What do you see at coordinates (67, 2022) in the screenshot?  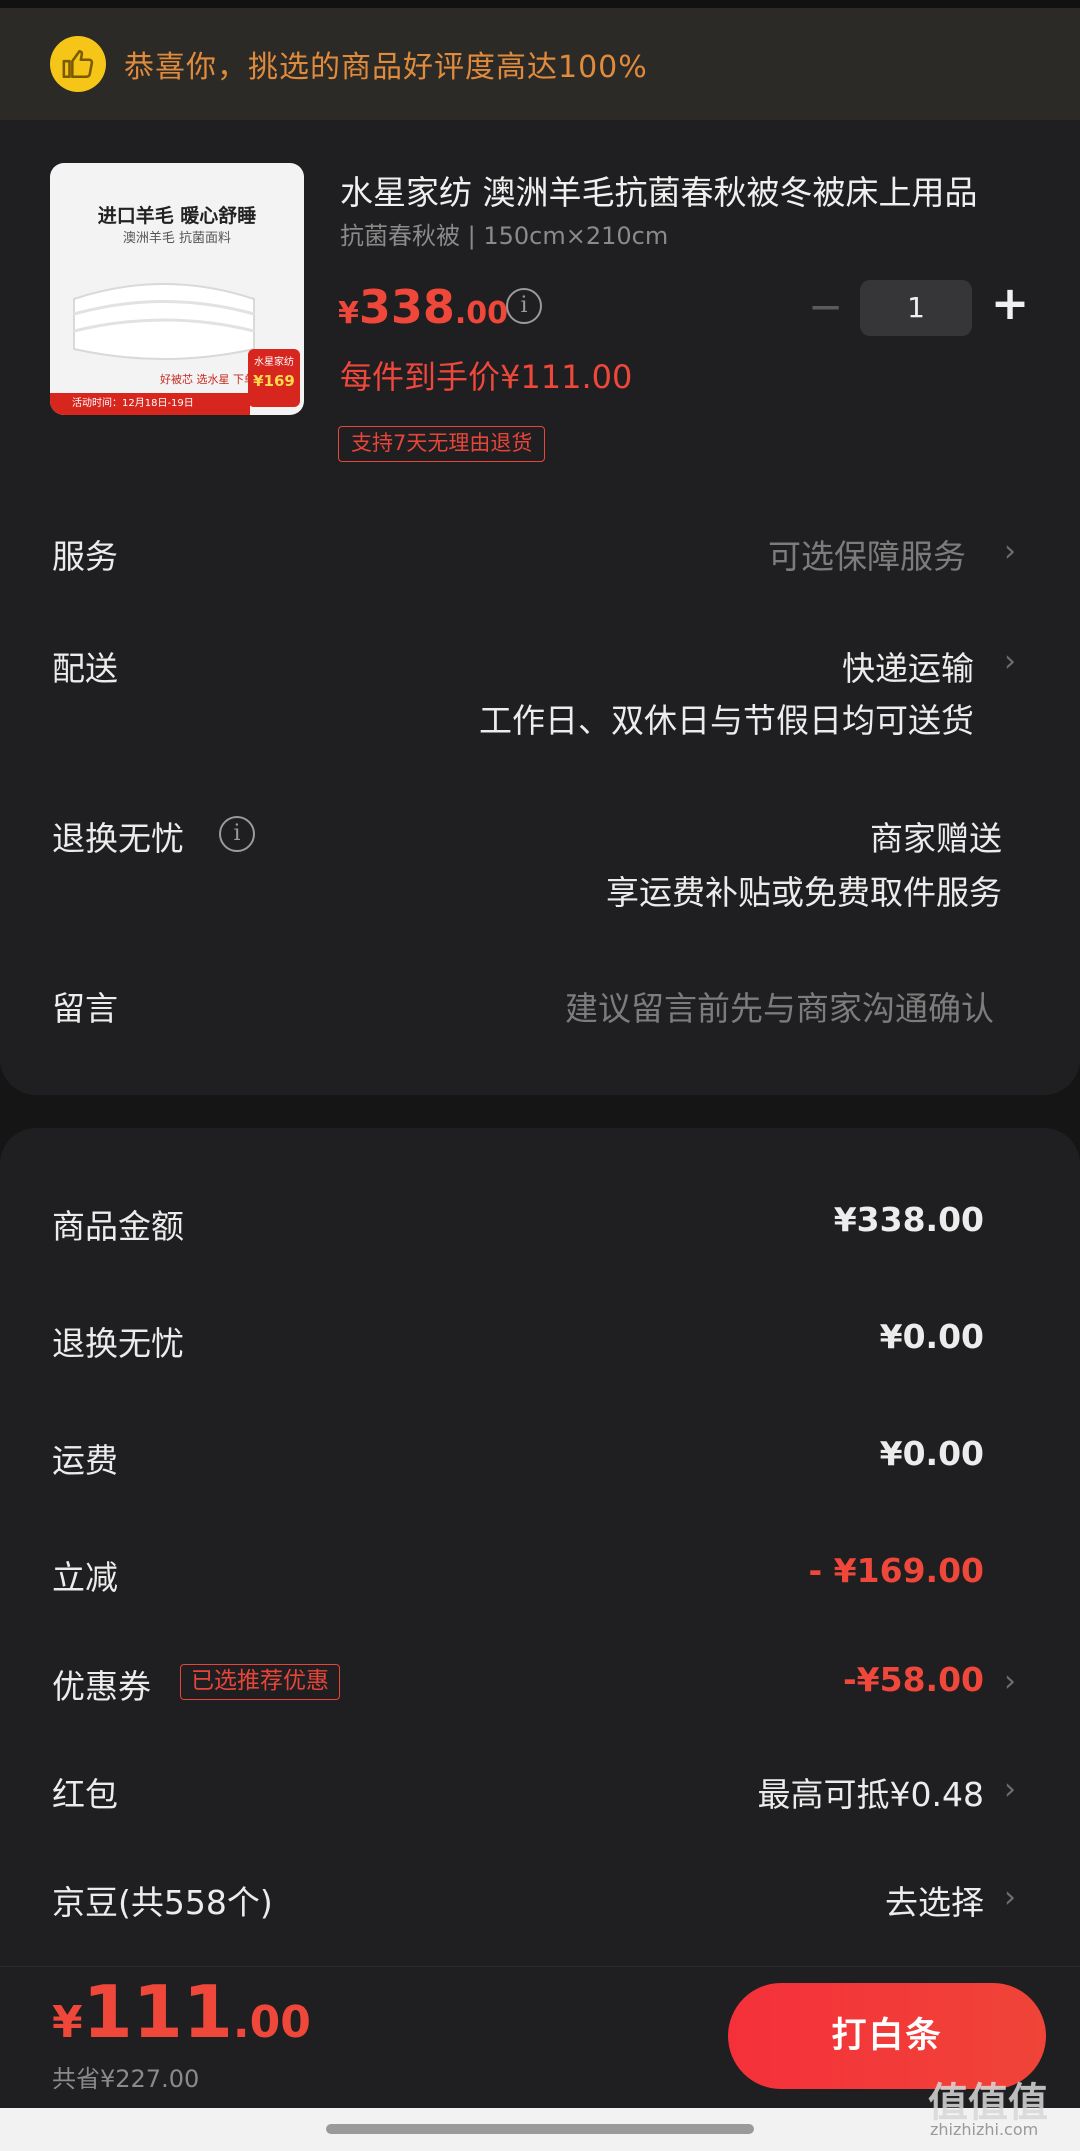 I see `total-currency: ¥` at bounding box center [67, 2022].